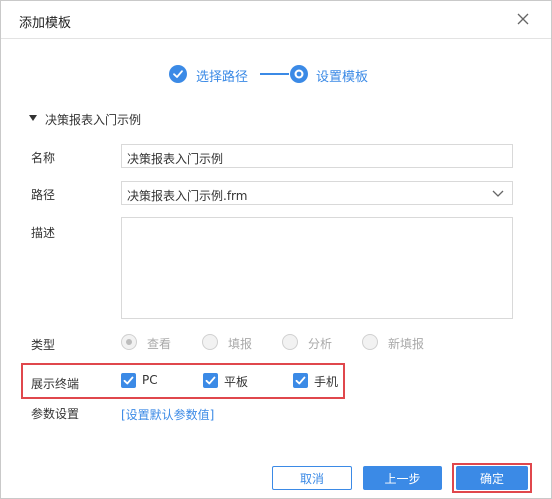 This screenshot has width=552, height=499. I want to click on checkbox-pc-label: PC, so click(150, 380).